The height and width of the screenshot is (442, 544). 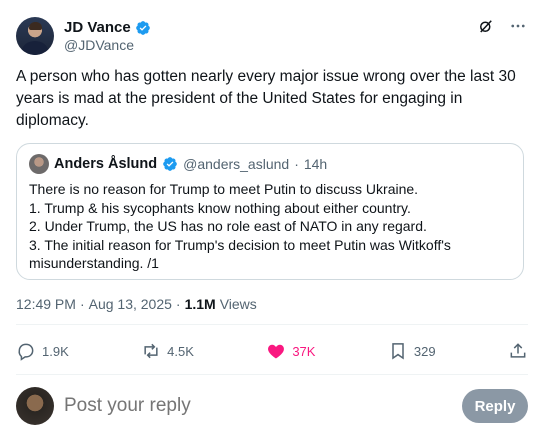 I want to click on post-time: 12:49 PM, so click(x=46, y=304).